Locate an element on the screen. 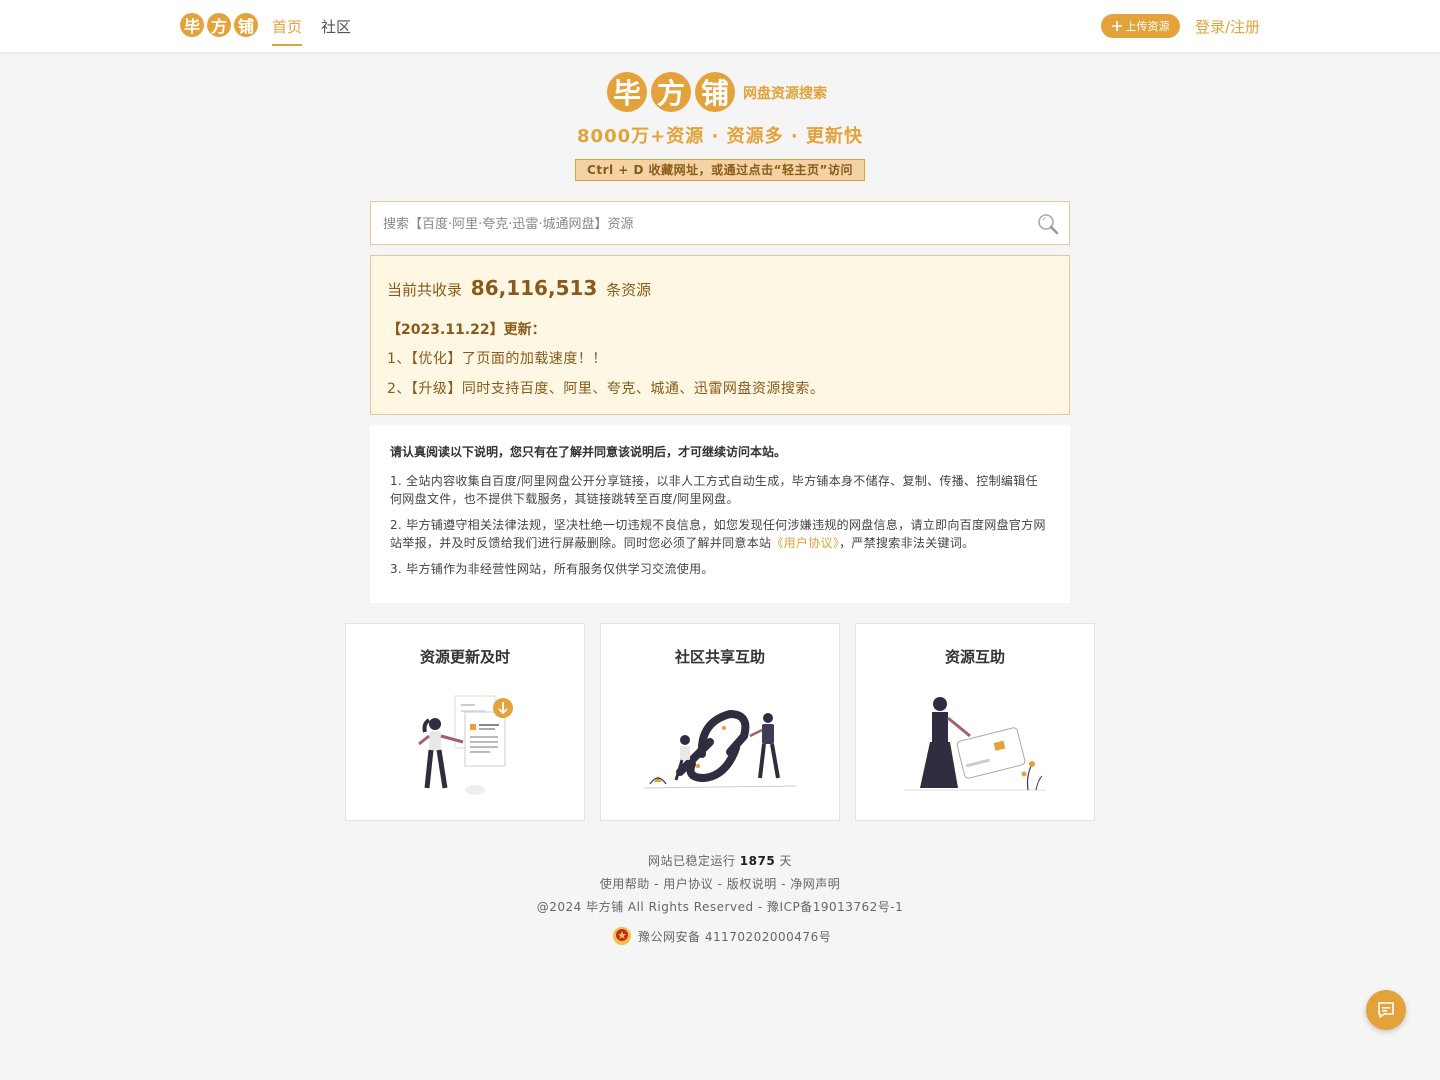 The height and width of the screenshot is (1080, 1440). feature-card-updates: 资源更新及时 is located at coordinates (465, 722).